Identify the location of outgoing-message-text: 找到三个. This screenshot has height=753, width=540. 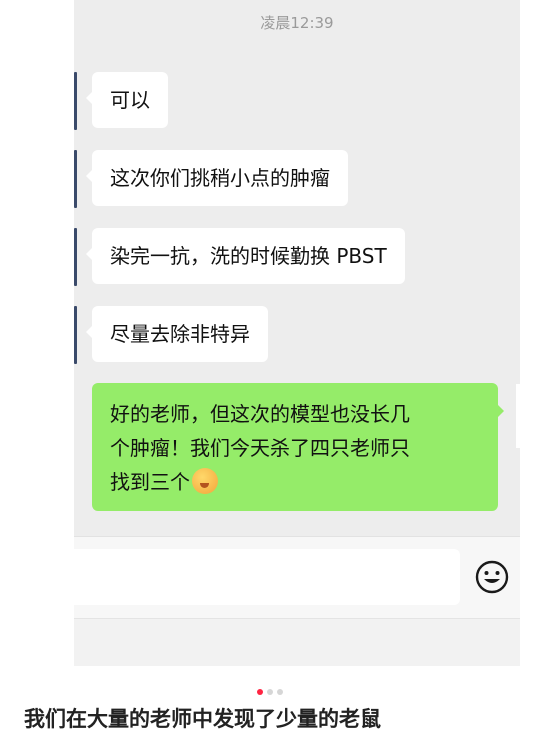
(150, 482).